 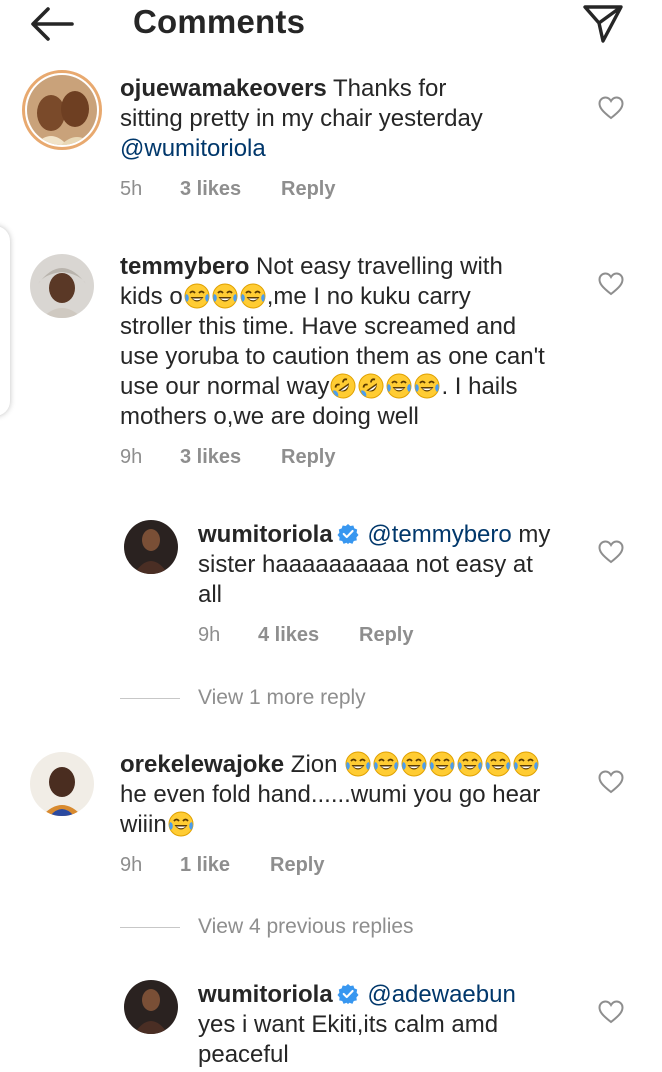 I want to click on comment-body: he even fold hand......wumi you go hear, so click(x=330, y=794).